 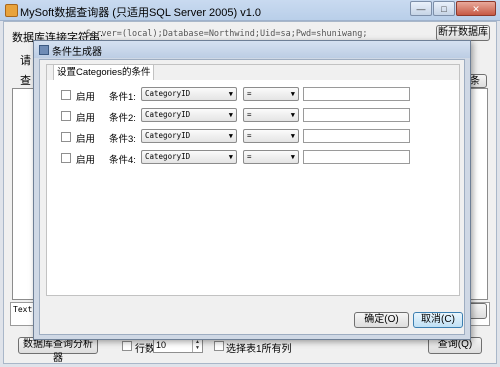 What do you see at coordinates (44, 50) in the screenshot?
I see `dialog-icon` at bounding box center [44, 50].